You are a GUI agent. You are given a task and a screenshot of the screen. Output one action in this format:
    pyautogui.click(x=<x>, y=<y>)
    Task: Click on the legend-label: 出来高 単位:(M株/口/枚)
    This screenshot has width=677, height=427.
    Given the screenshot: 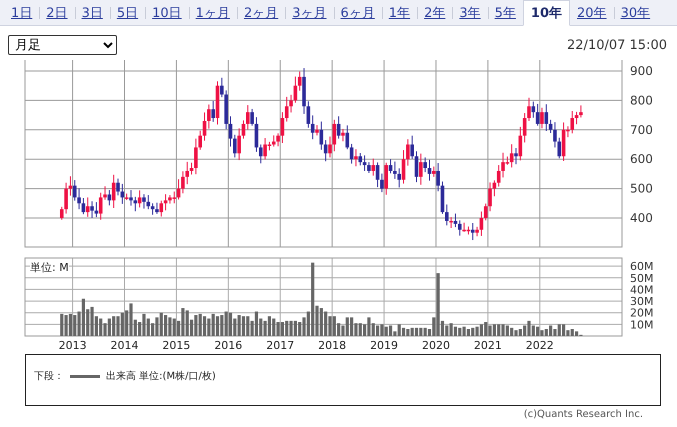 What is the action you would take?
    pyautogui.click(x=161, y=376)
    